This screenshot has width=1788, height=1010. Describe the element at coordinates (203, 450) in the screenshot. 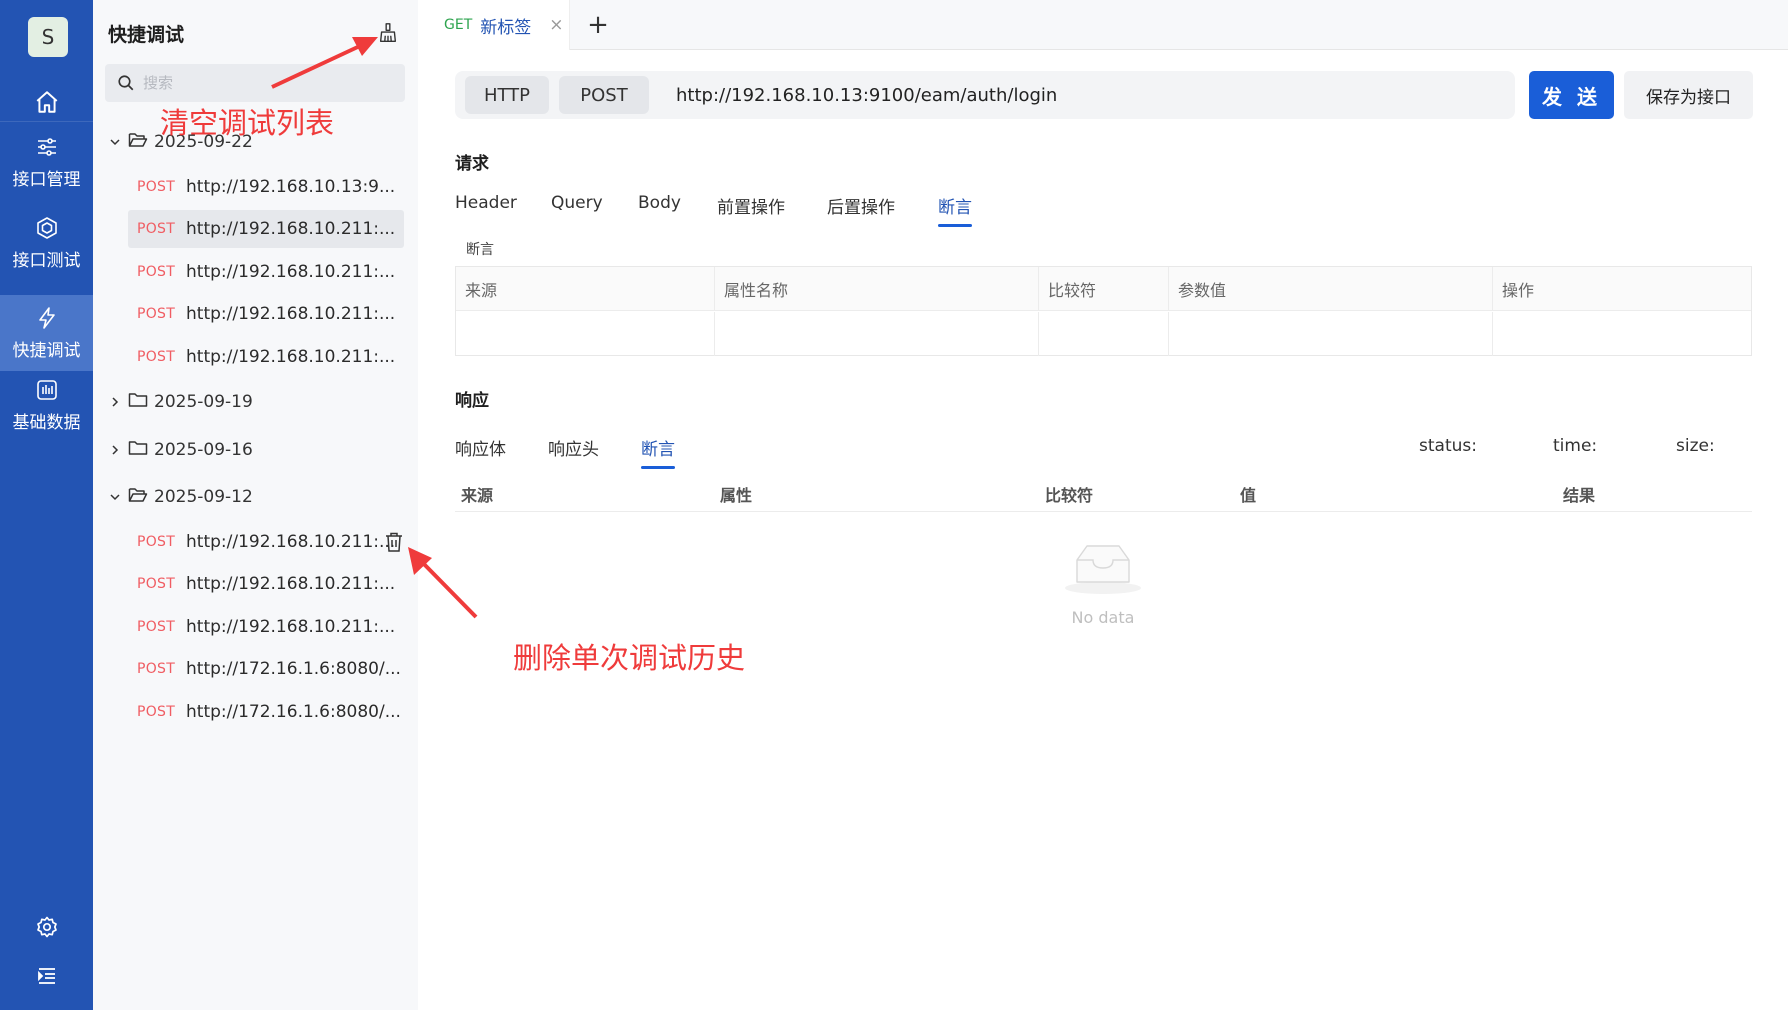

I see `group-date: 2025-09-16` at that location.